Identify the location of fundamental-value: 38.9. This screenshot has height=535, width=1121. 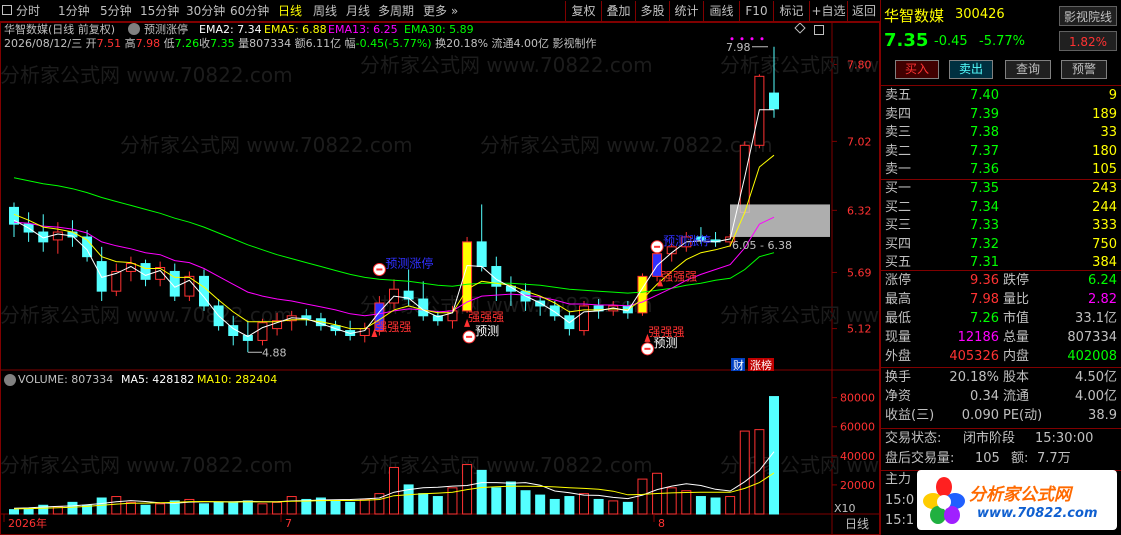
(1102, 415).